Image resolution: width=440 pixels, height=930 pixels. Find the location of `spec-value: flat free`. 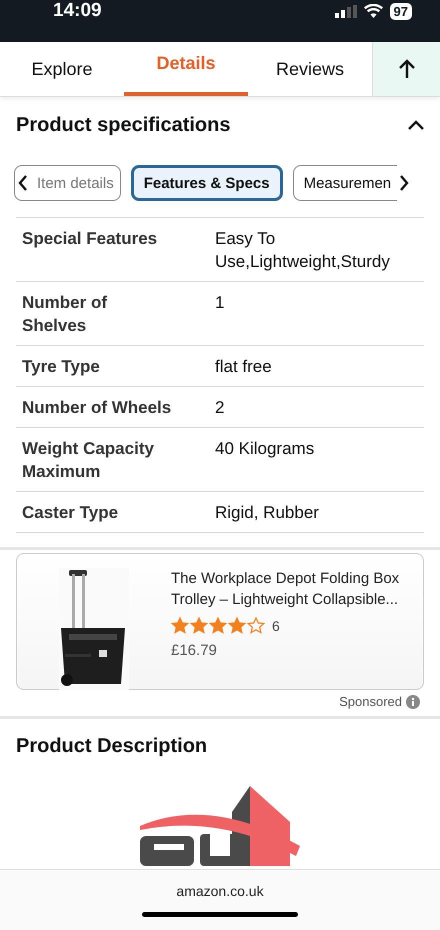

spec-value: flat free is located at coordinates (244, 367).